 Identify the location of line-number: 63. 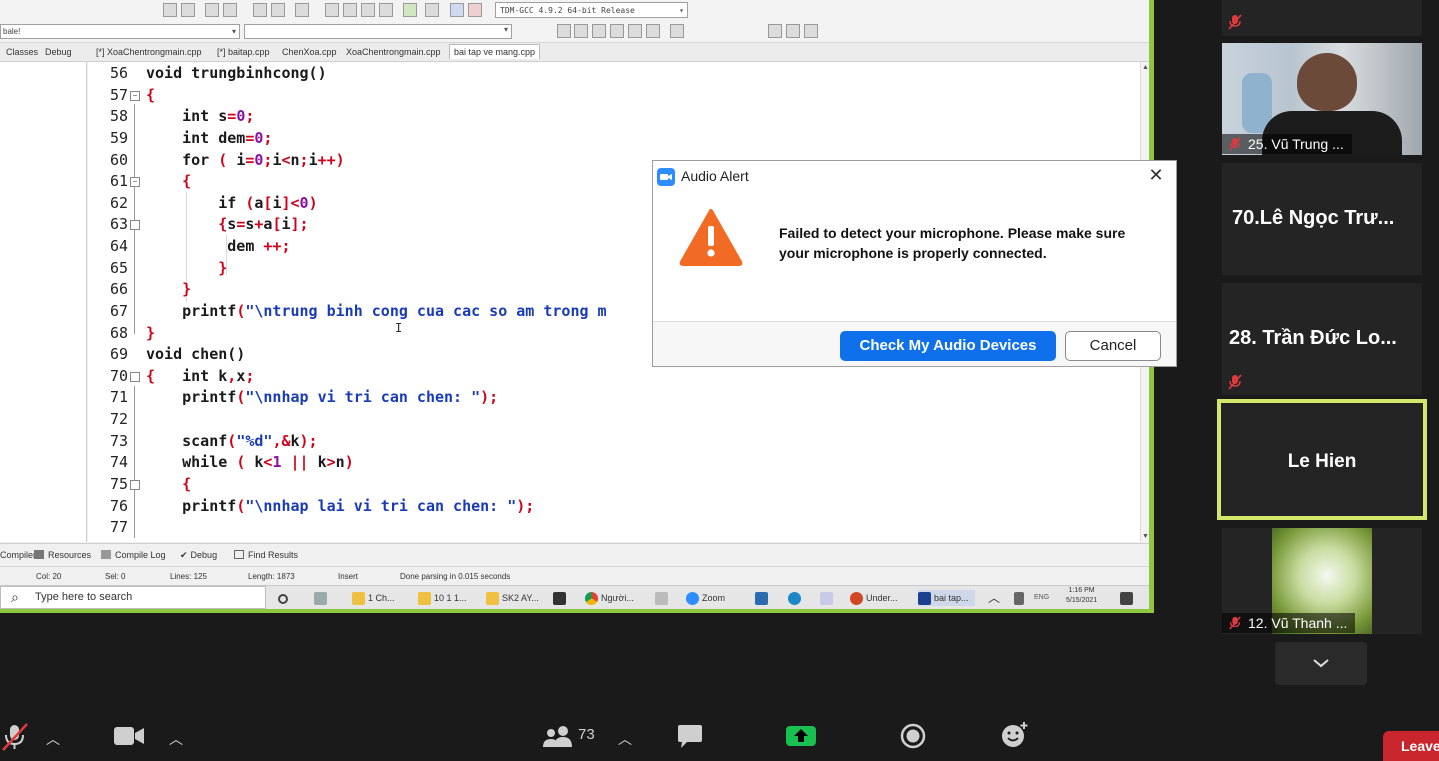
(118, 224).